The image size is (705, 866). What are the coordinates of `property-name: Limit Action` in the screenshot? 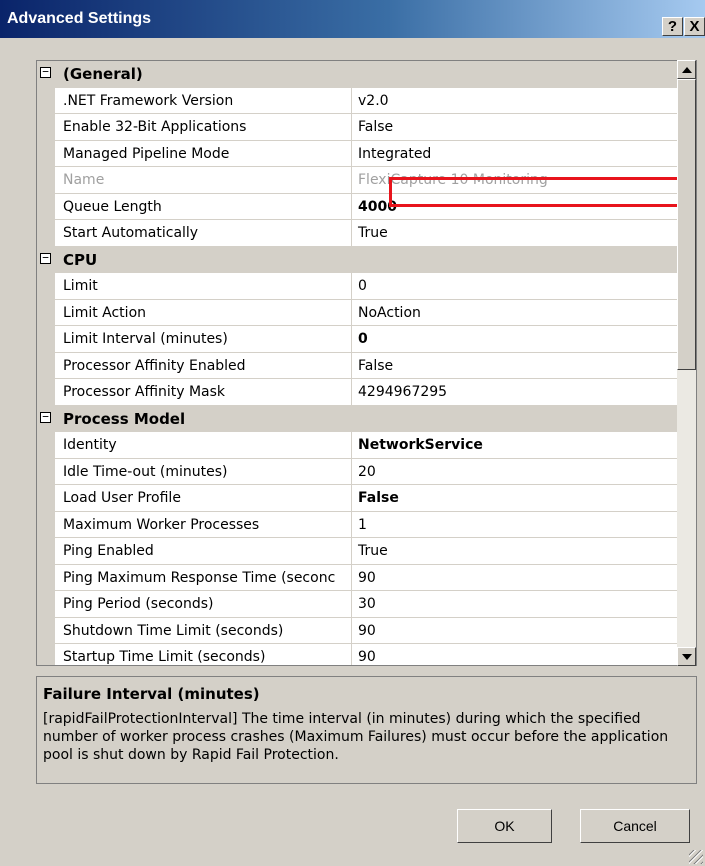 It's located at (105, 312).